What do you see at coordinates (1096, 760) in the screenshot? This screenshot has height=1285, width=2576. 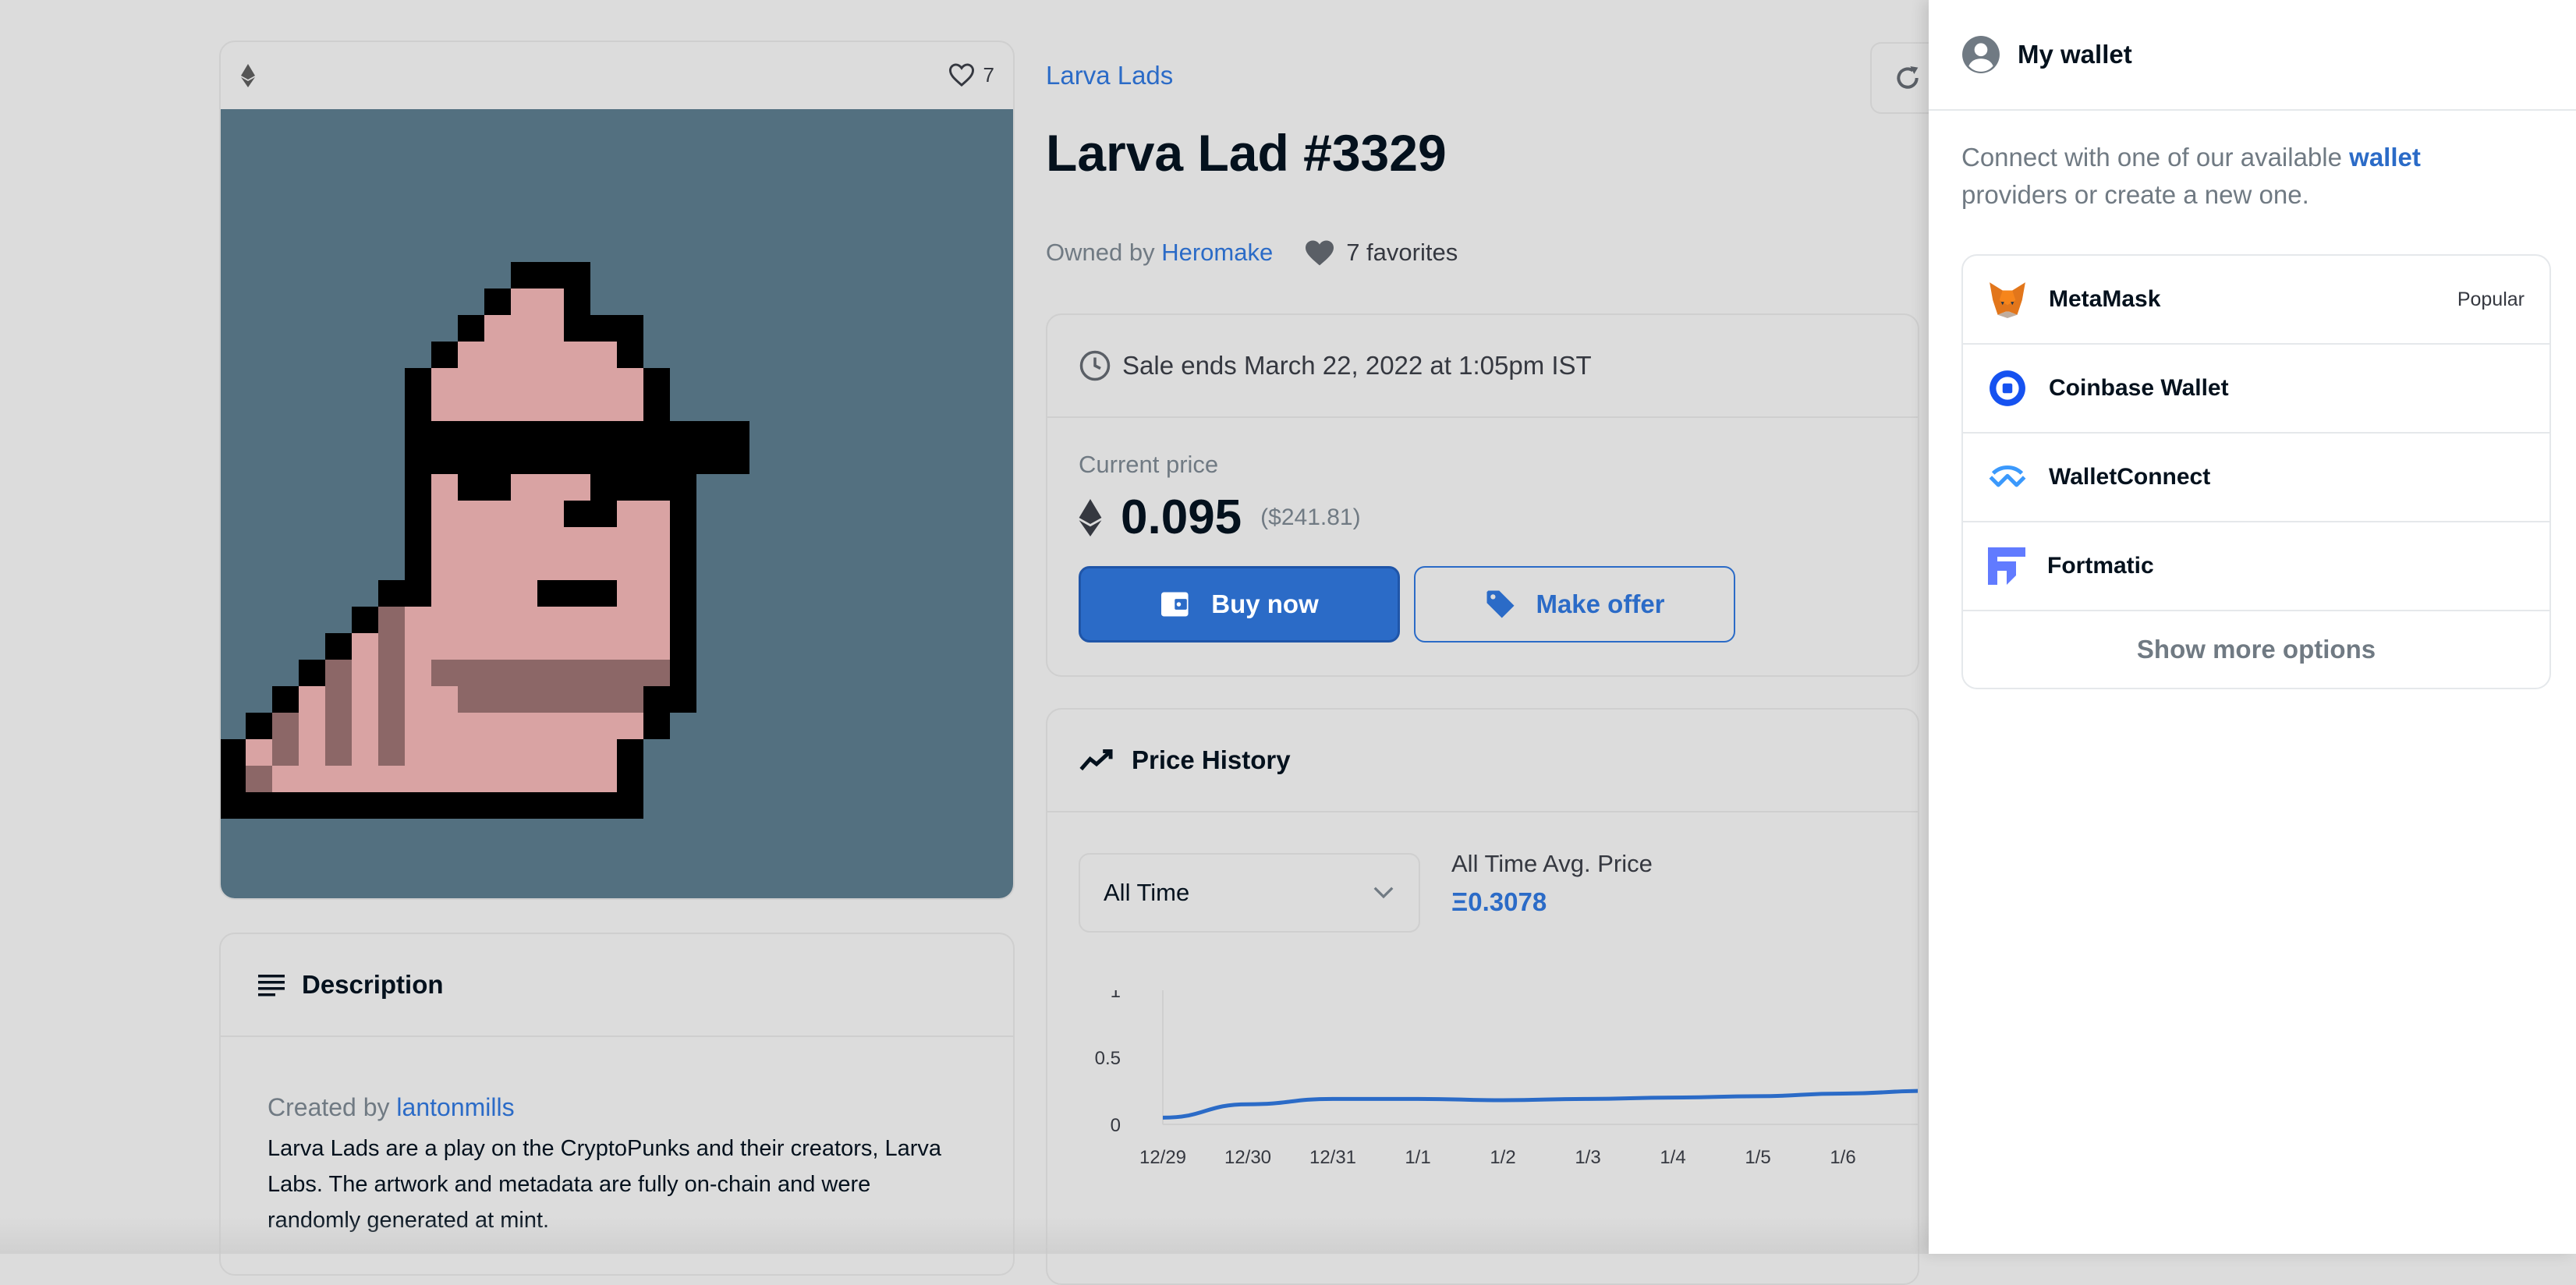 I see `trend-line-icon` at bounding box center [1096, 760].